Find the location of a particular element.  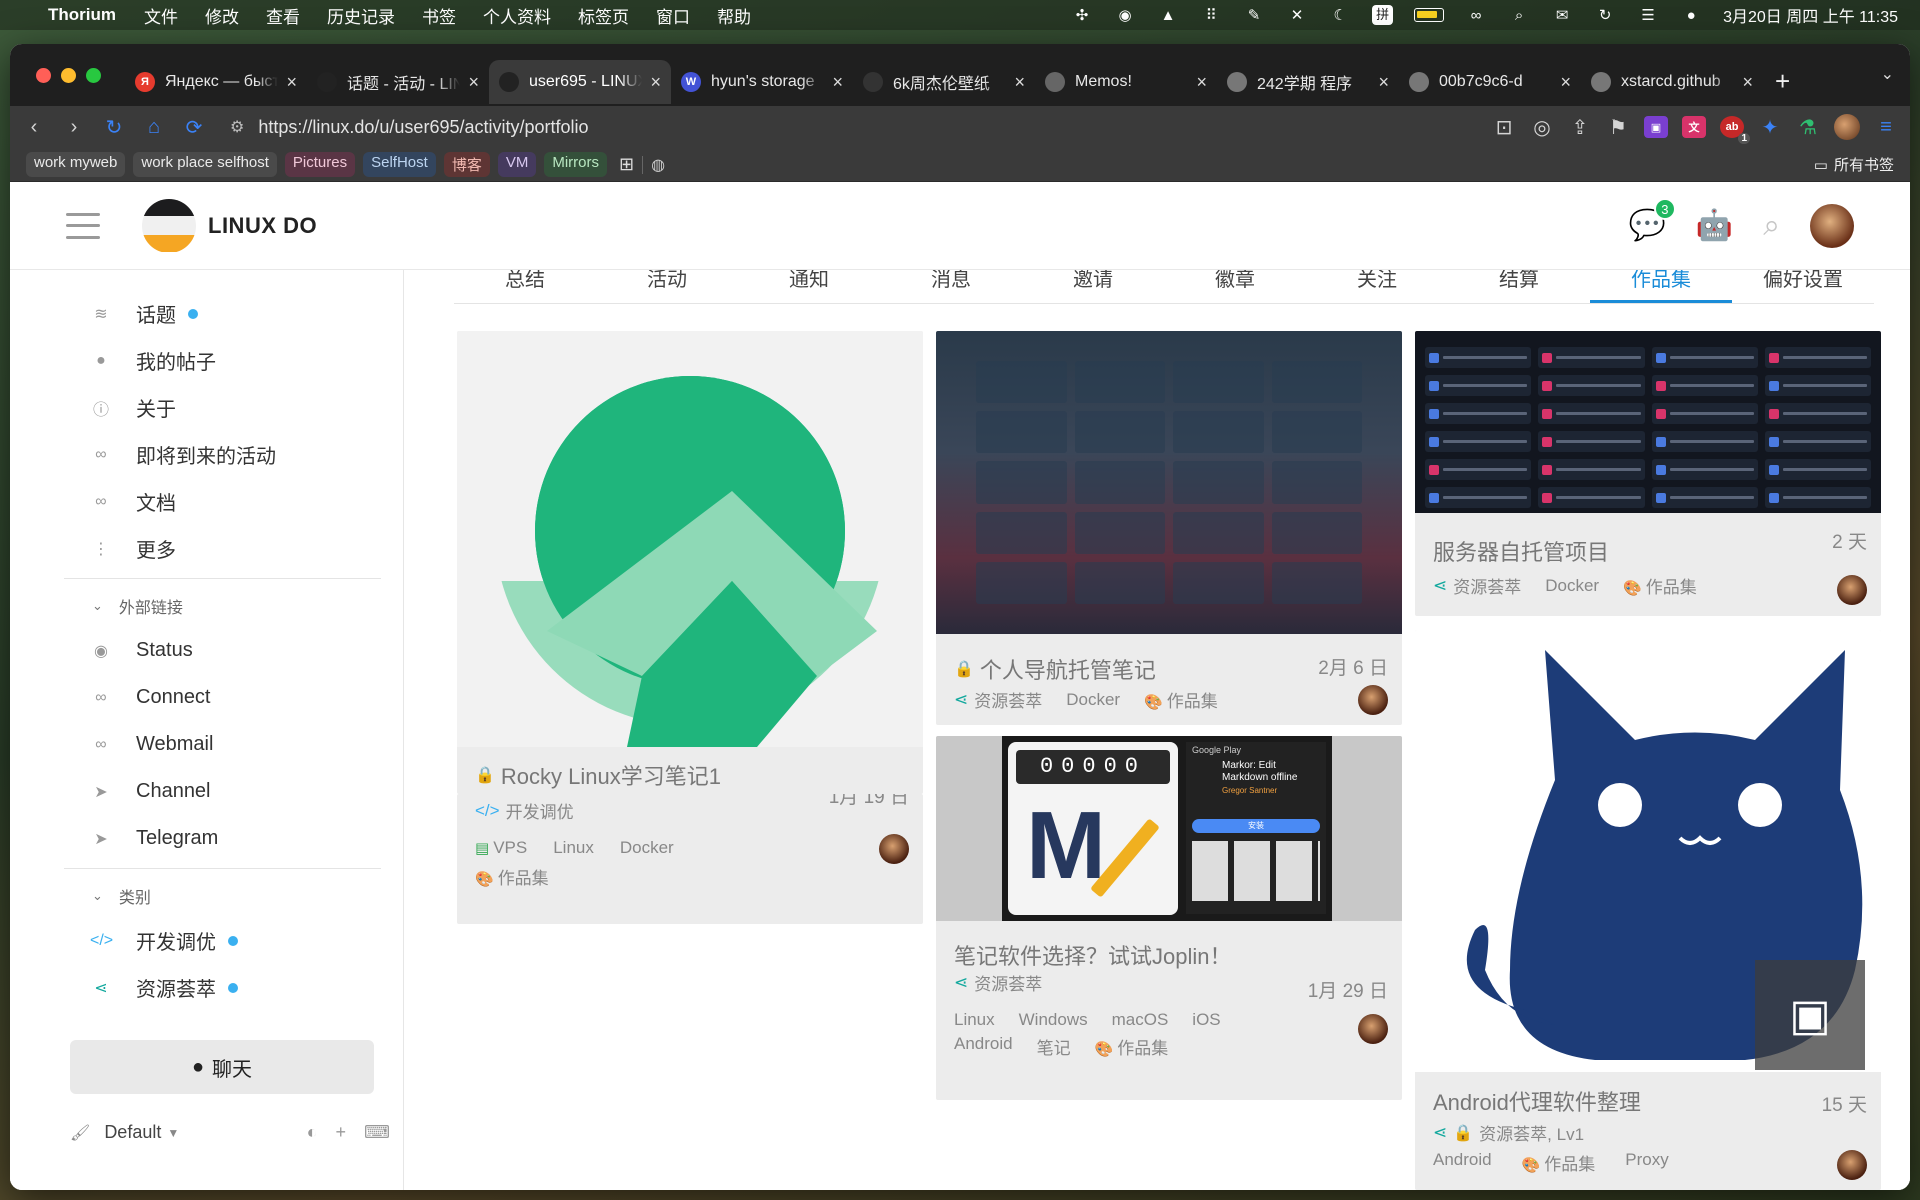

profile-tab: 徽章 is located at coordinates (1235, 286).